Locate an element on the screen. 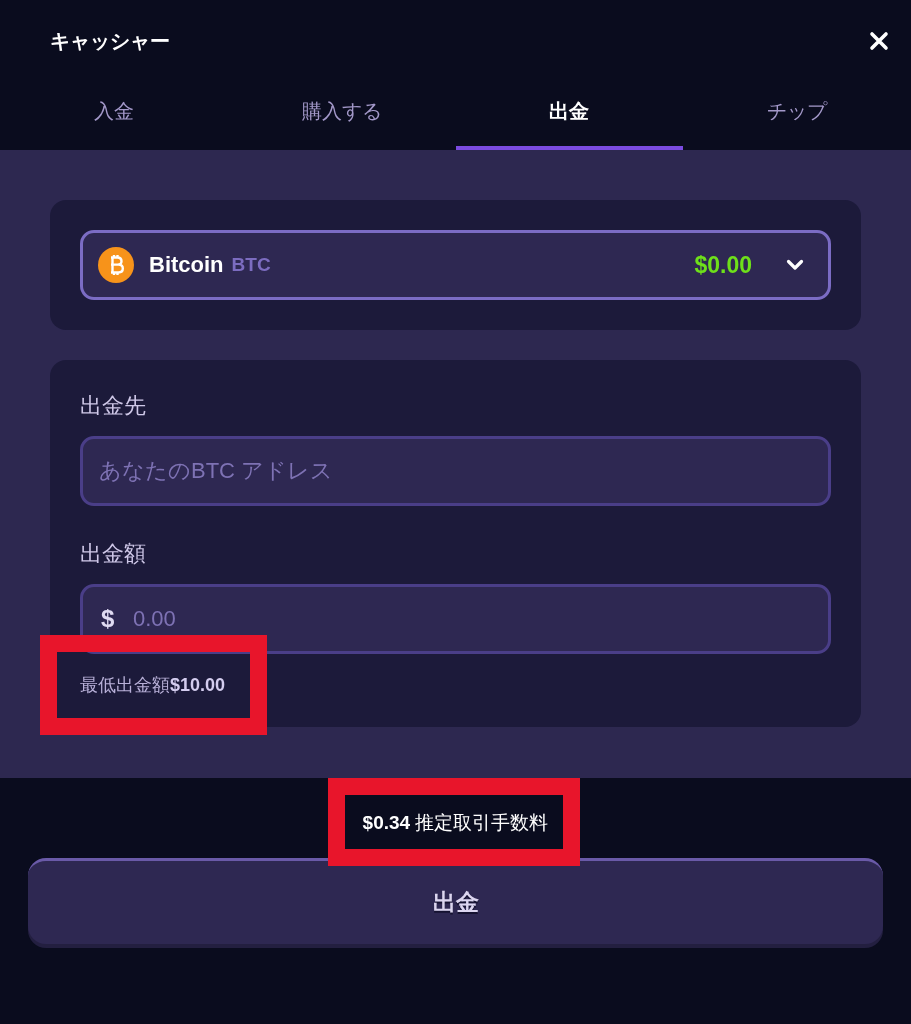  bitcoin-icon is located at coordinates (116, 265).